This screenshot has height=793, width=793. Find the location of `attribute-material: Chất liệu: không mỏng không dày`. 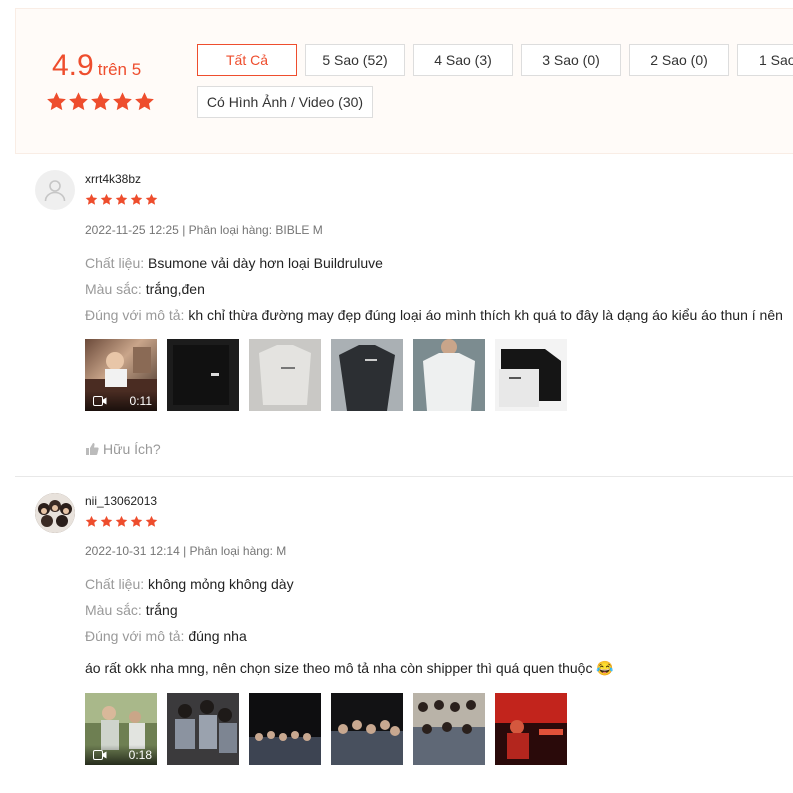

attribute-material: Chất liệu: không mỏng không dày is located at coordinates (189, 584).